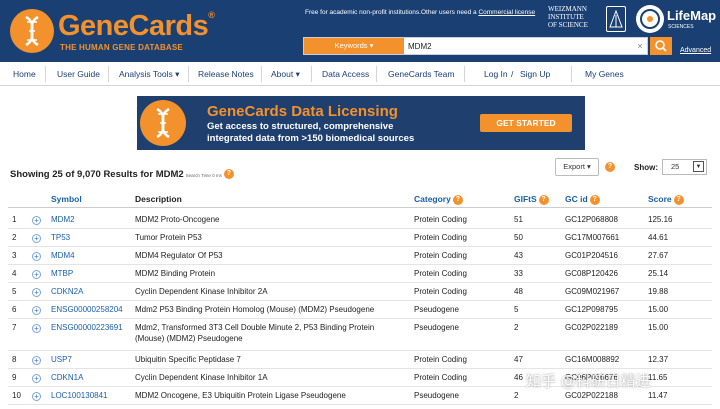 This screenshot has width=720, height=409. I want to click on gene-category: Pseudogene, so click(436, 395).